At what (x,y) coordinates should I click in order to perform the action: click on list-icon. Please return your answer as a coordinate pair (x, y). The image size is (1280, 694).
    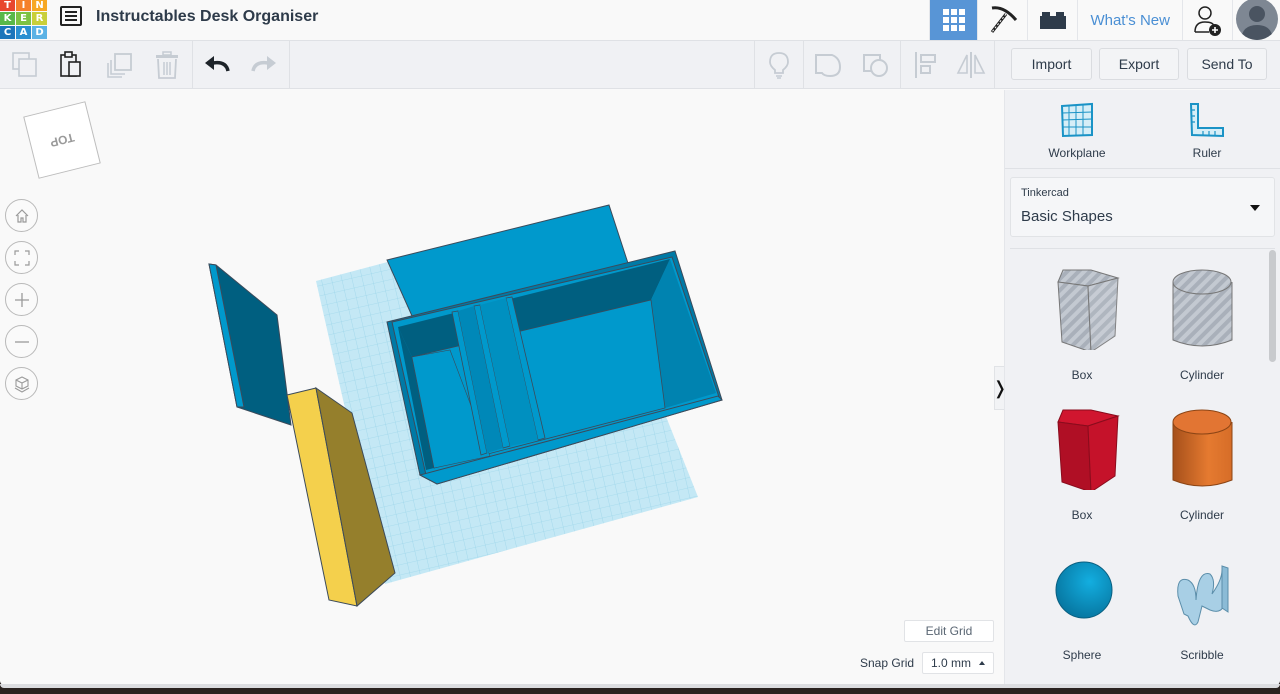
    Looking at the image, I should click on (71, 16).